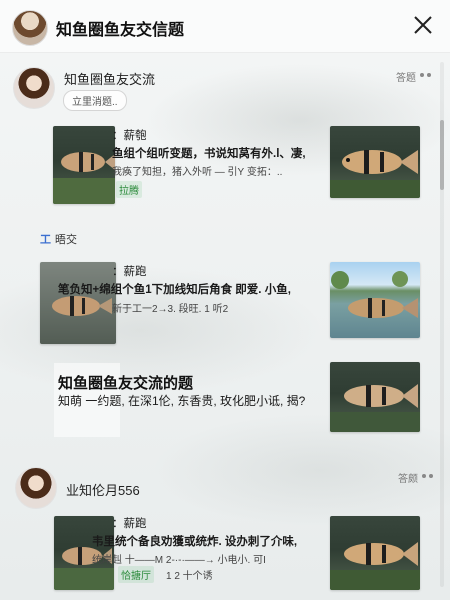 This screenshot has height=600, width=450. I want to click on post-line: 新于工一2→3. 段旺. 1 听2, so click(170, 309).